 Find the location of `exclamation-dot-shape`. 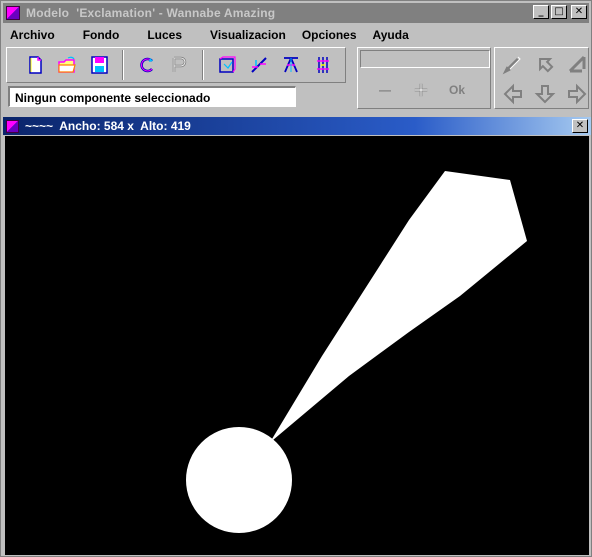

exclamation-dot-shape is located at coordinates (239, 480).